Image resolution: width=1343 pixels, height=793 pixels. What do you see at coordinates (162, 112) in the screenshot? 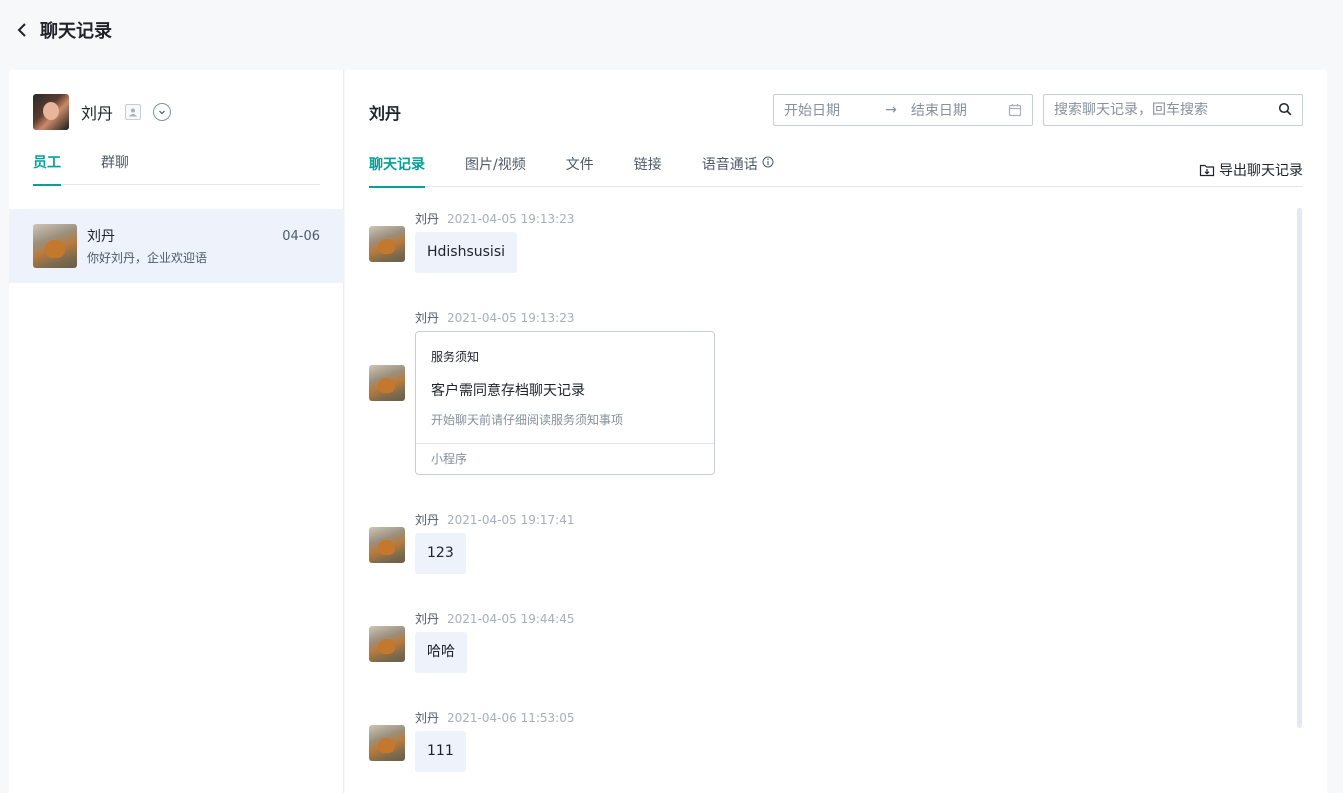
I see `chevron-down-icon` at bounding box center [162, 112].